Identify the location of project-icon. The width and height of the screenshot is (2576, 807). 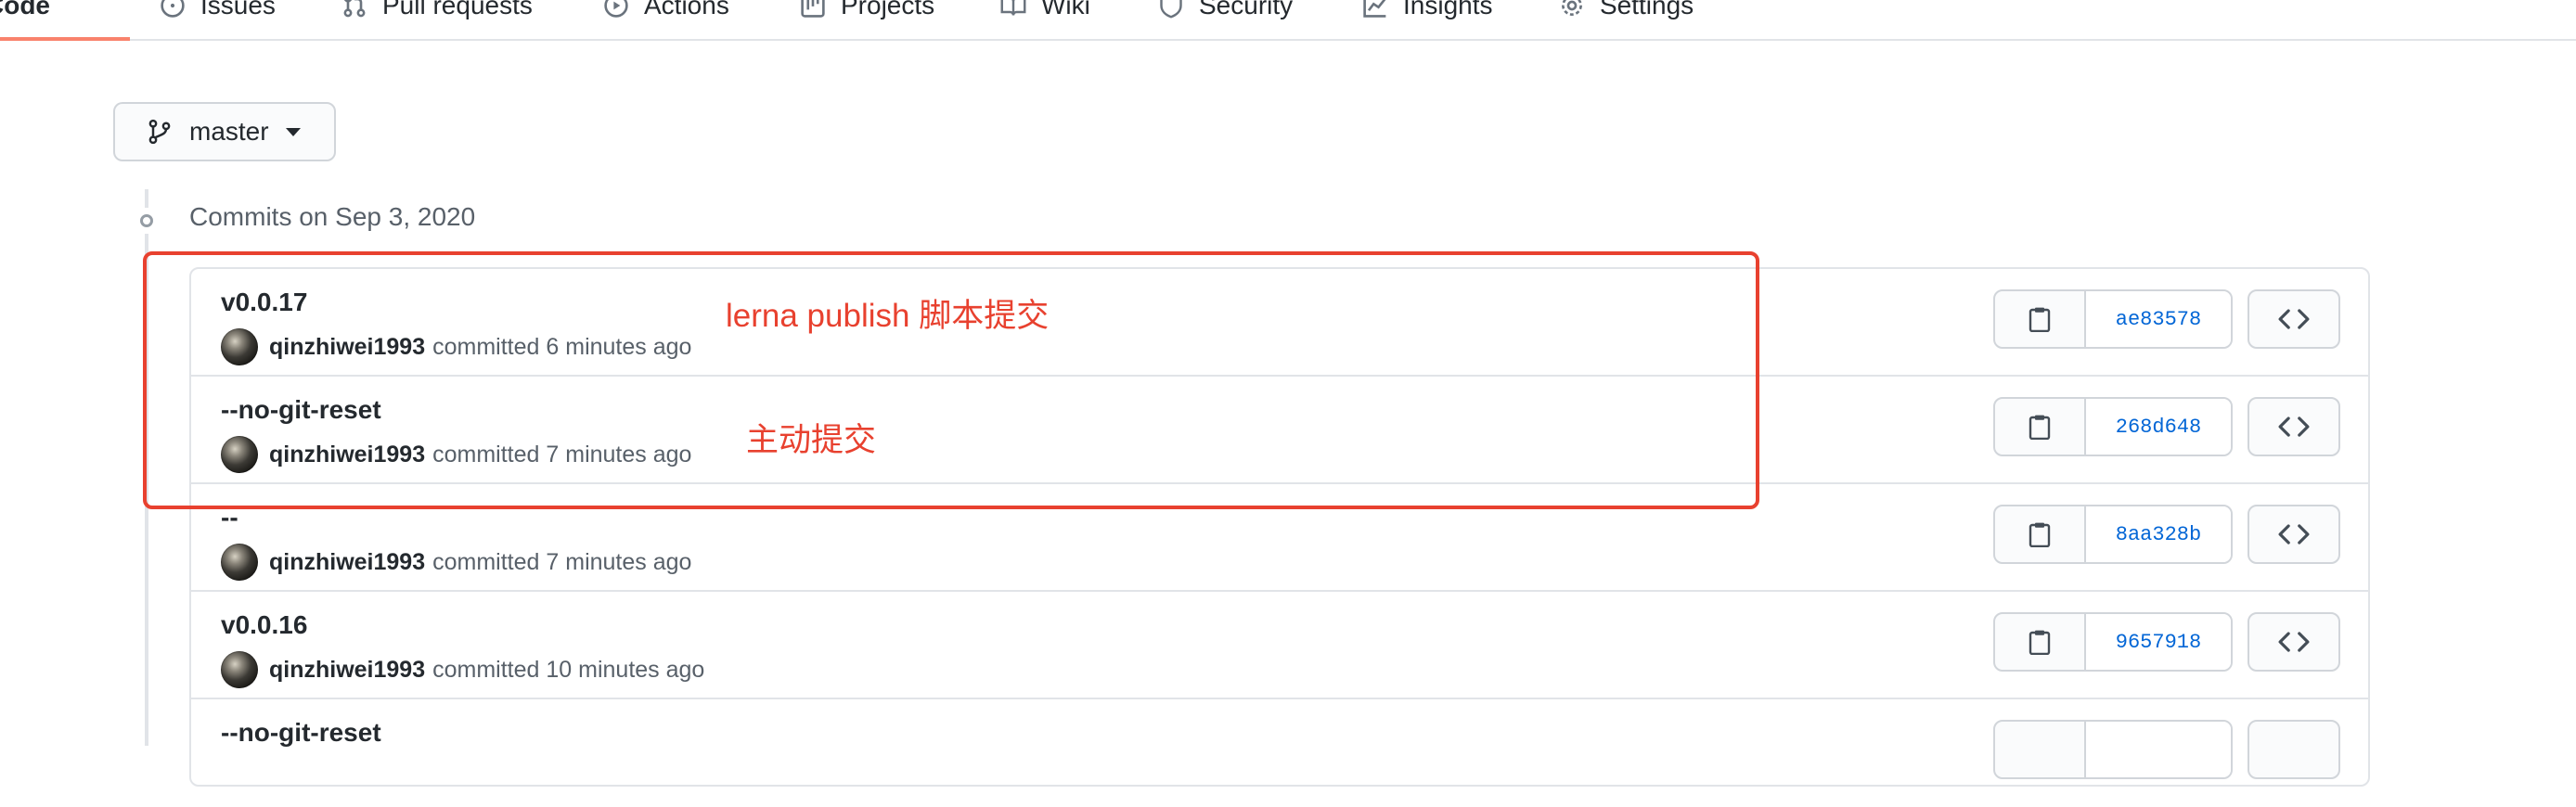
(813, 9).